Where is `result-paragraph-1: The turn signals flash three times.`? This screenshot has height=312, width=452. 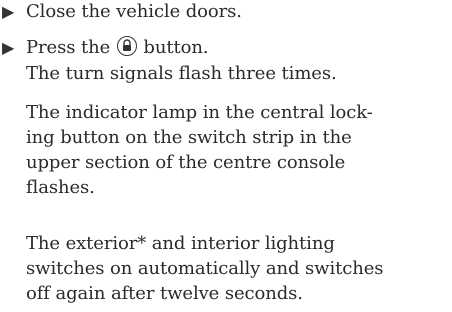
result-paragraph-1: The turn signals flash three times. is located at coordinates (236, 73).